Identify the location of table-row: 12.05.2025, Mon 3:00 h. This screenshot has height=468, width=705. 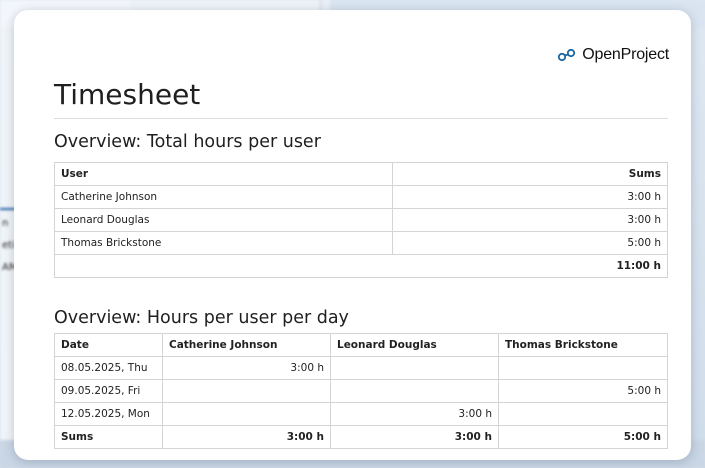
(361, 414).